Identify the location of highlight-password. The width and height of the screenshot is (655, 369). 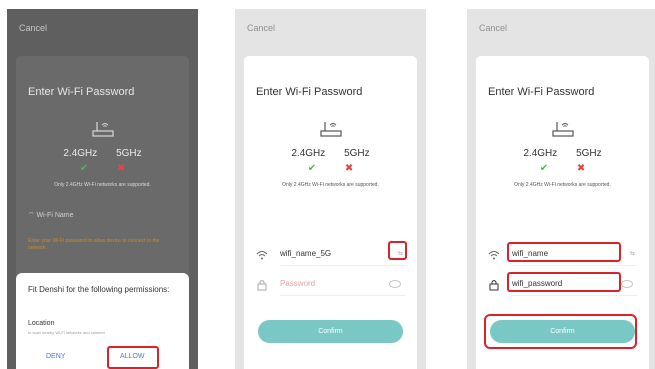
(564, 282).